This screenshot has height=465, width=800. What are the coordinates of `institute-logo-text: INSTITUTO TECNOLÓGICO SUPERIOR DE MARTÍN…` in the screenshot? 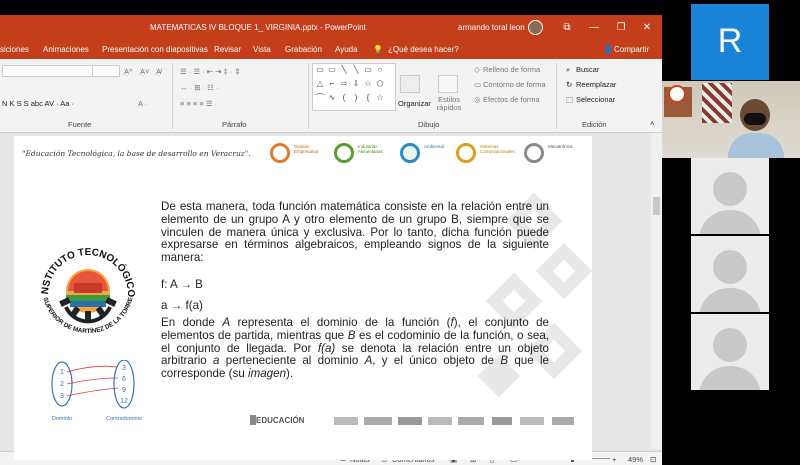 It's located at (86, 287).